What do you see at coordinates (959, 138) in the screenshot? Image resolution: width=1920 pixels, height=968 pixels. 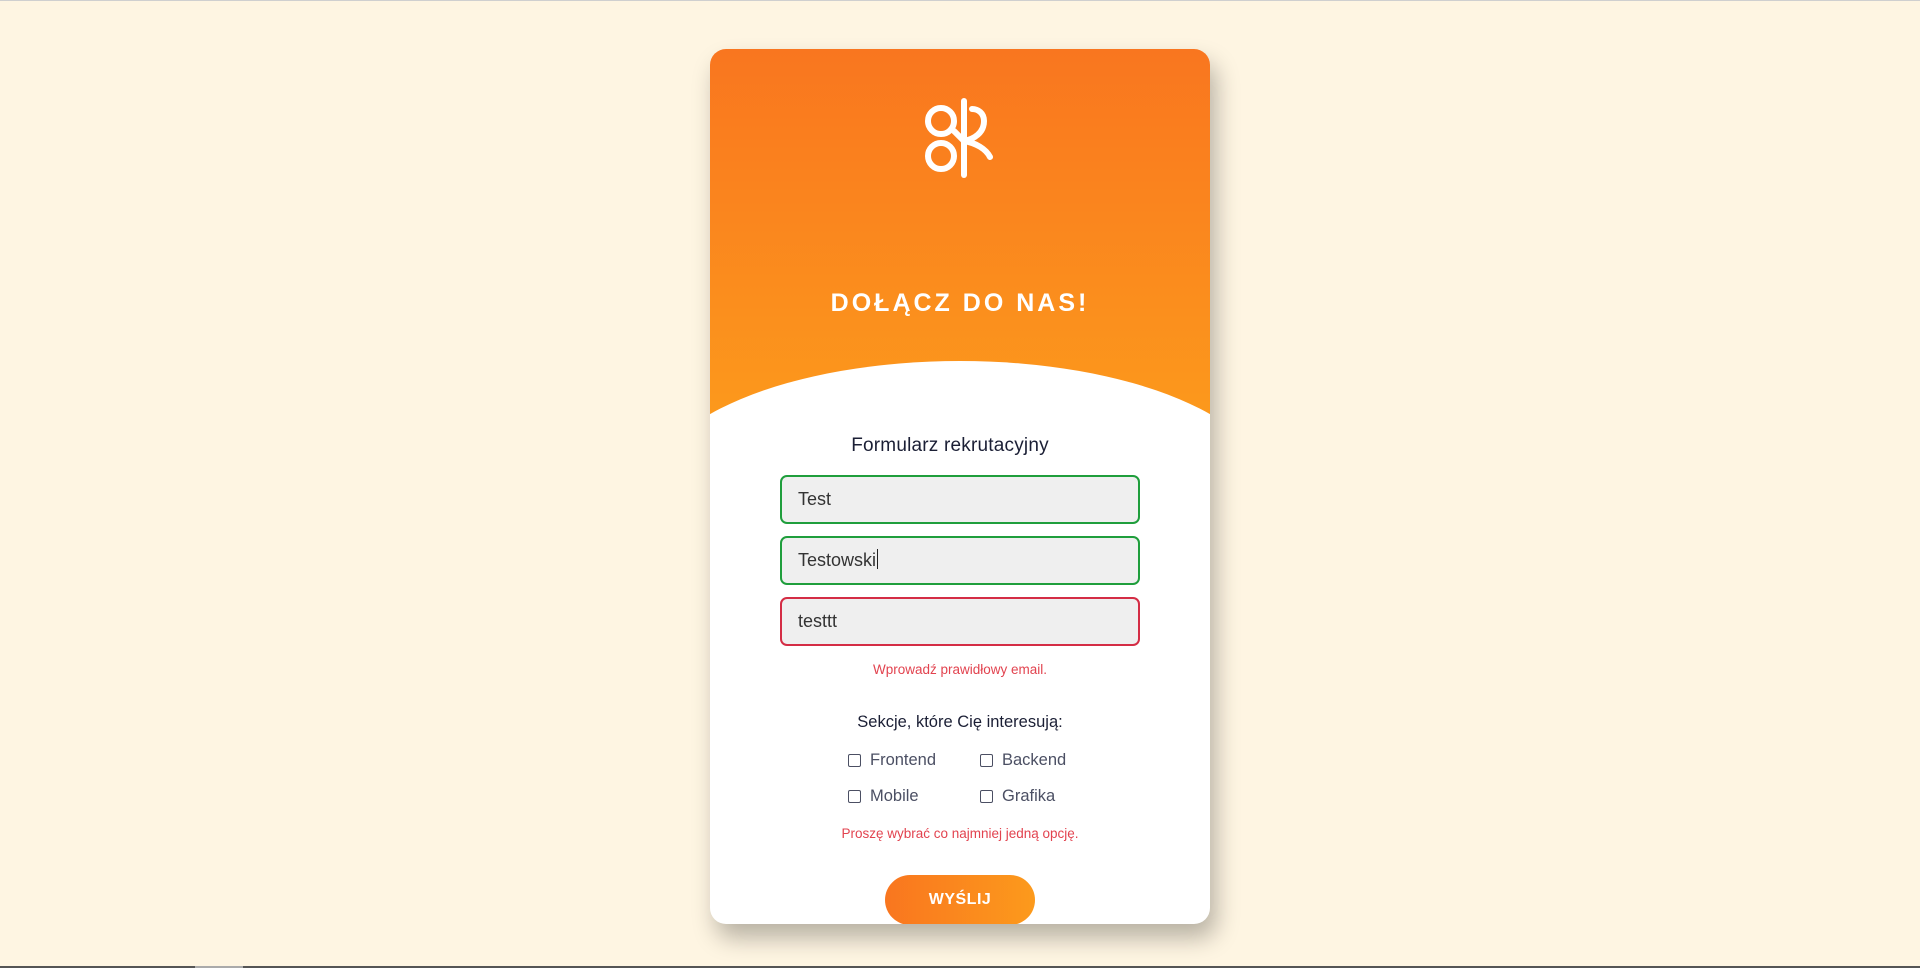 I see `ak-logo-icon` at bounding box center [959, 138].